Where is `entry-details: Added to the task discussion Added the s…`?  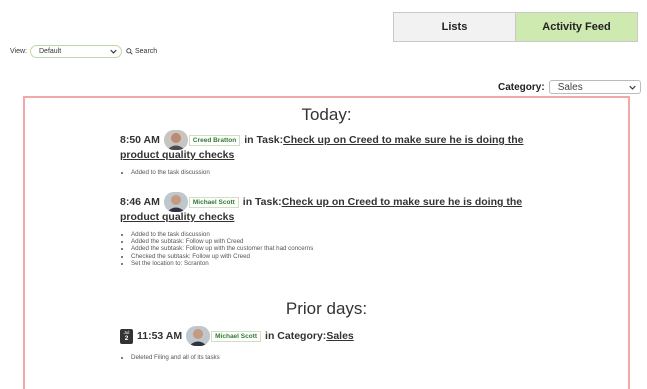 entry-details: Added to the task discussion Added the s… is located at coordinates (222, 249).